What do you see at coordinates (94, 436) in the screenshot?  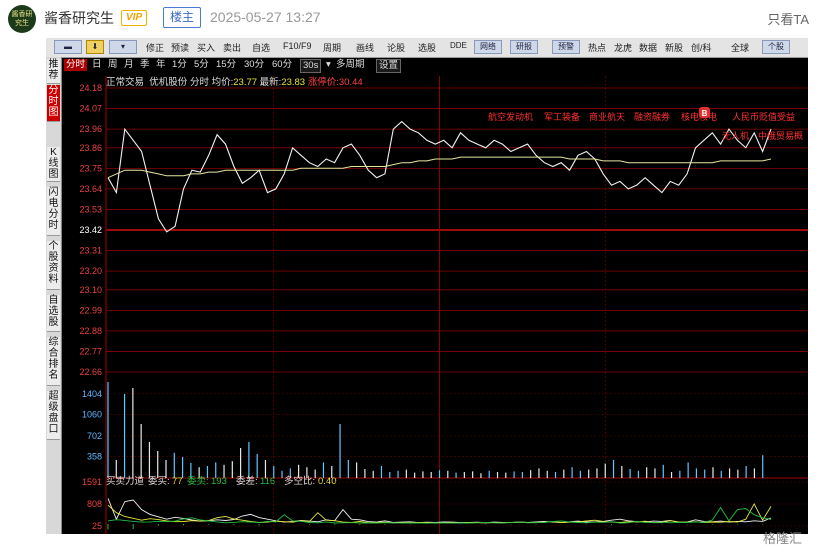 I see `volume-tick-label: 702` at bounding box center [94, 436].